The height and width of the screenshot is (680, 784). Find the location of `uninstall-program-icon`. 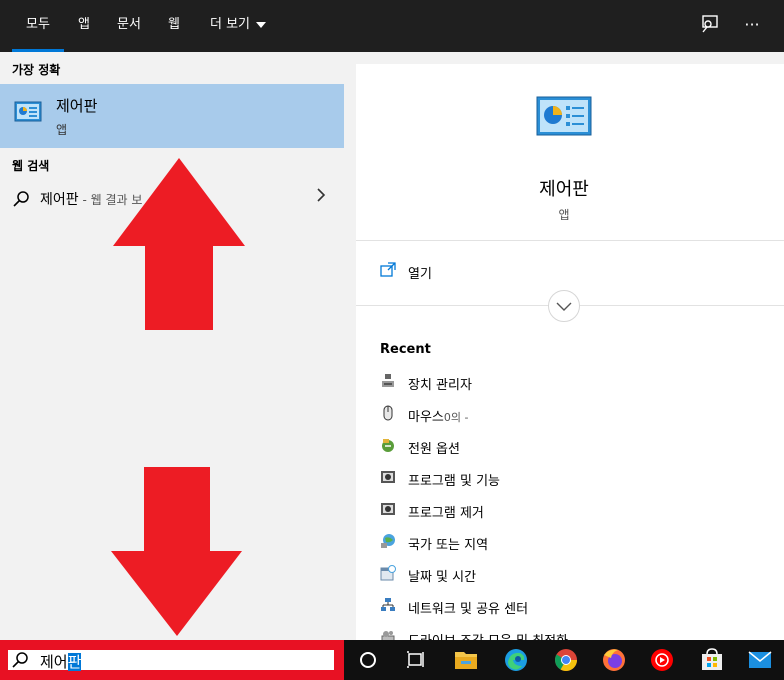

uninstall-program-icon is located at coordinates (388, 509).